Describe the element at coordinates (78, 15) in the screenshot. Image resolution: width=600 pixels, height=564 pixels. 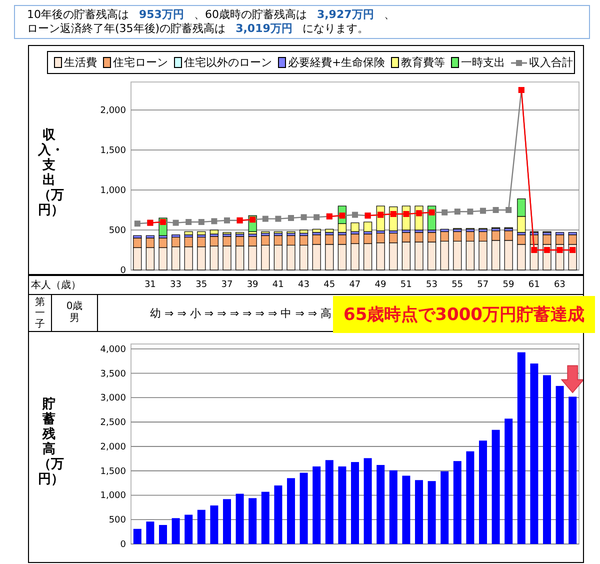
I see `summary-text: 10年後の貯蓄残高は` at that location.